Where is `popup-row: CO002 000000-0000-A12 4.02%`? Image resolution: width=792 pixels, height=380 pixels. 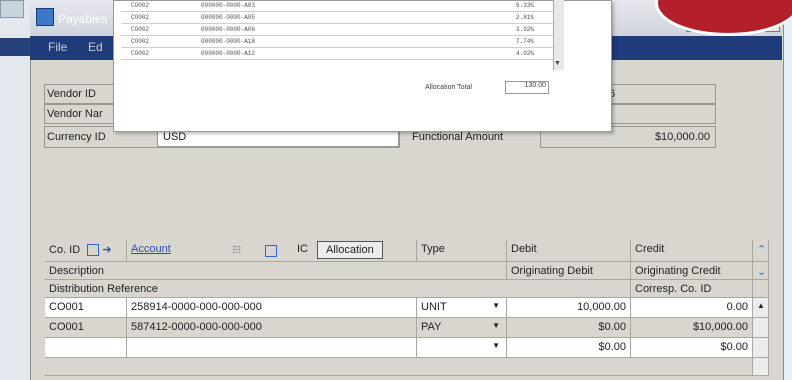
popup-row: CO002 000000-0000-A12 4.02% is located at coordinates (342, 54).